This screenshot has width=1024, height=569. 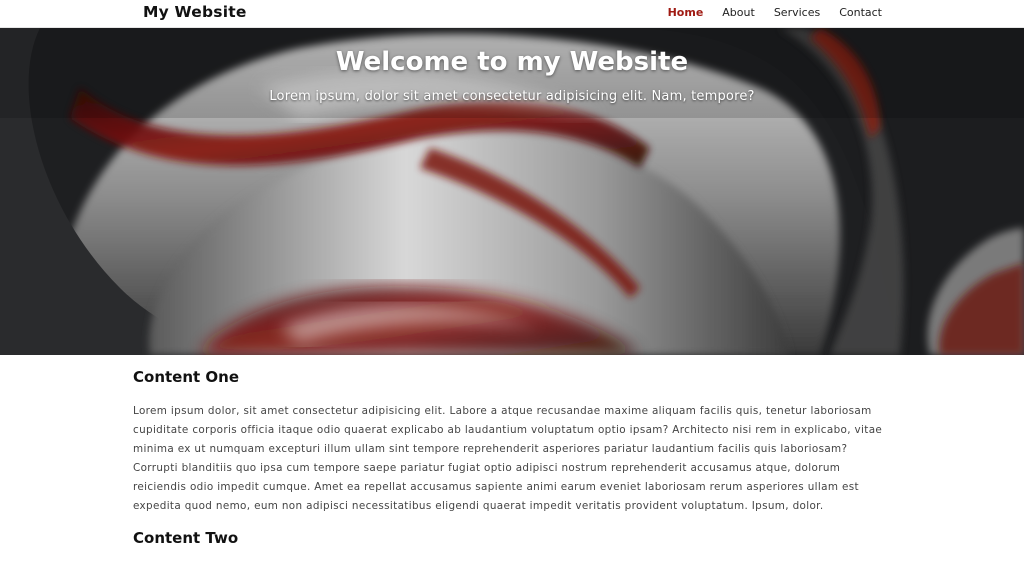 What do you see at coordinates (186, 377) in the screenshot?
I see `section-heading-content-one: Content One` at bounding box center [186, 377].